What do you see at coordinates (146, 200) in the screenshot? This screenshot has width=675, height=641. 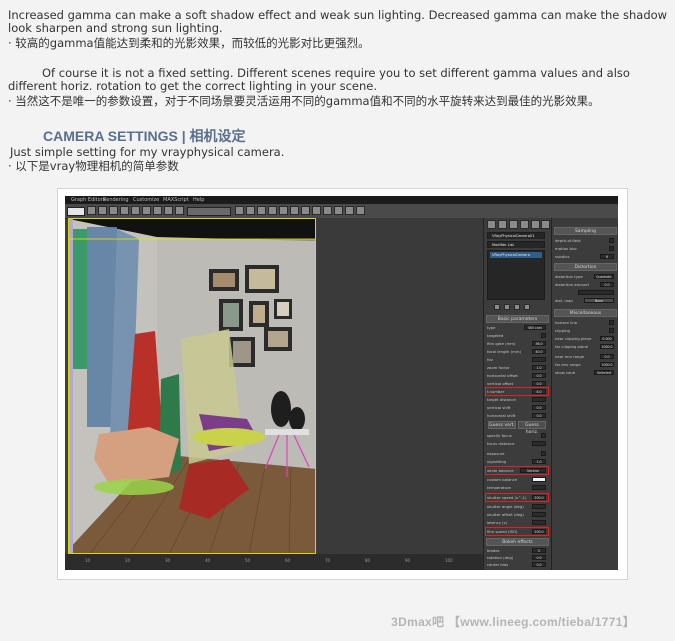 I see `menu-item-customize: Customize` at bounding box center [146, 200].